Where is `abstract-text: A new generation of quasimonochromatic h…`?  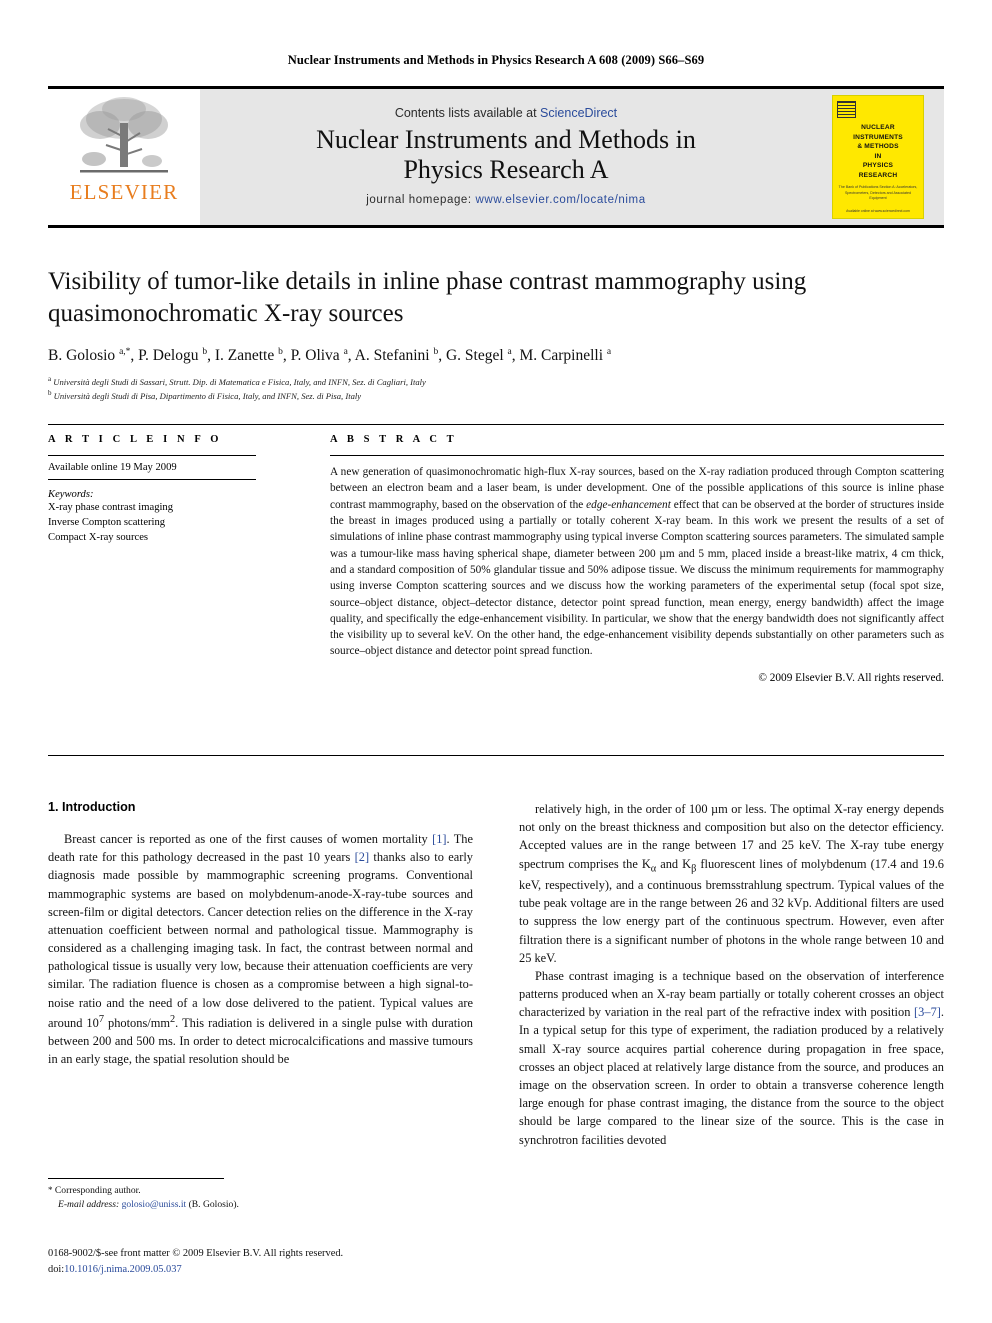
abstract-text: A new generation of quasimonochromatic h… is located at coordinates (637, 562).